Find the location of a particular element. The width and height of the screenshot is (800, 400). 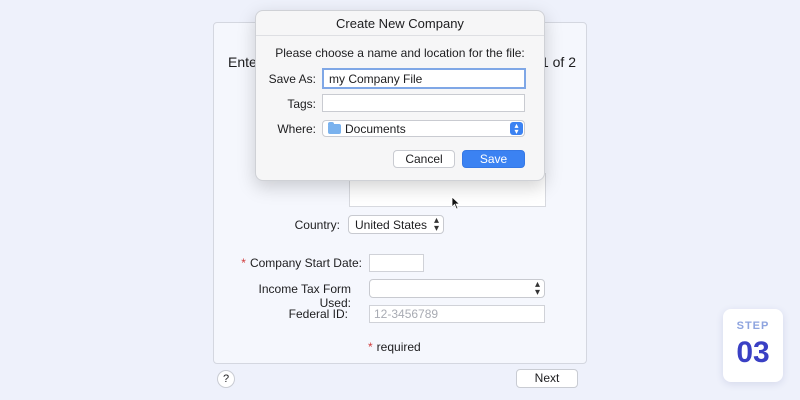

help-button: ? is located at coordinates (226, 379).